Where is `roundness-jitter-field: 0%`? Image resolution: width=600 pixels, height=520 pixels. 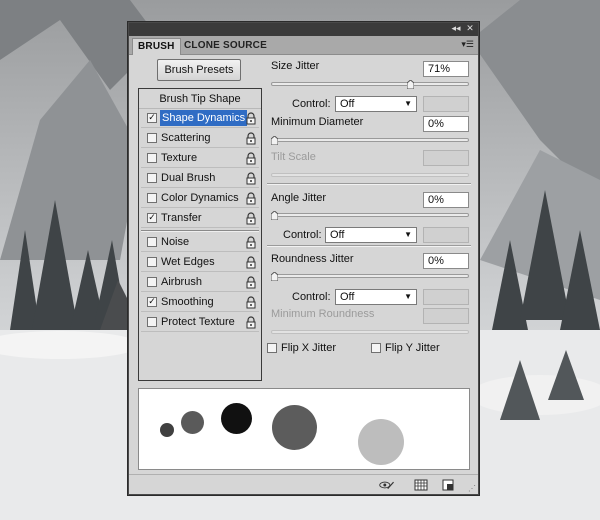
roundness-jitter-field: 0% is located at coordinates (446, 261).